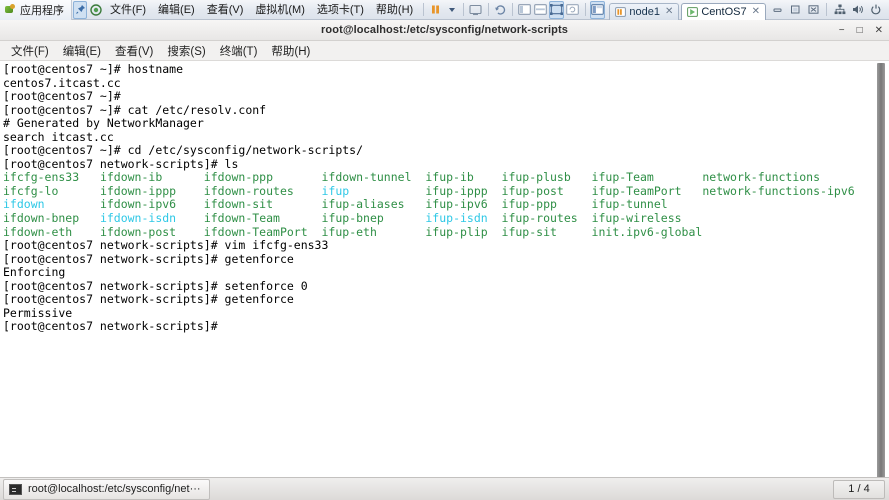 This screenshot has height=500, width=889. Describe the element at coordinates (828, 10) in the screenshot. I see `vmware-window-controls` at that location.